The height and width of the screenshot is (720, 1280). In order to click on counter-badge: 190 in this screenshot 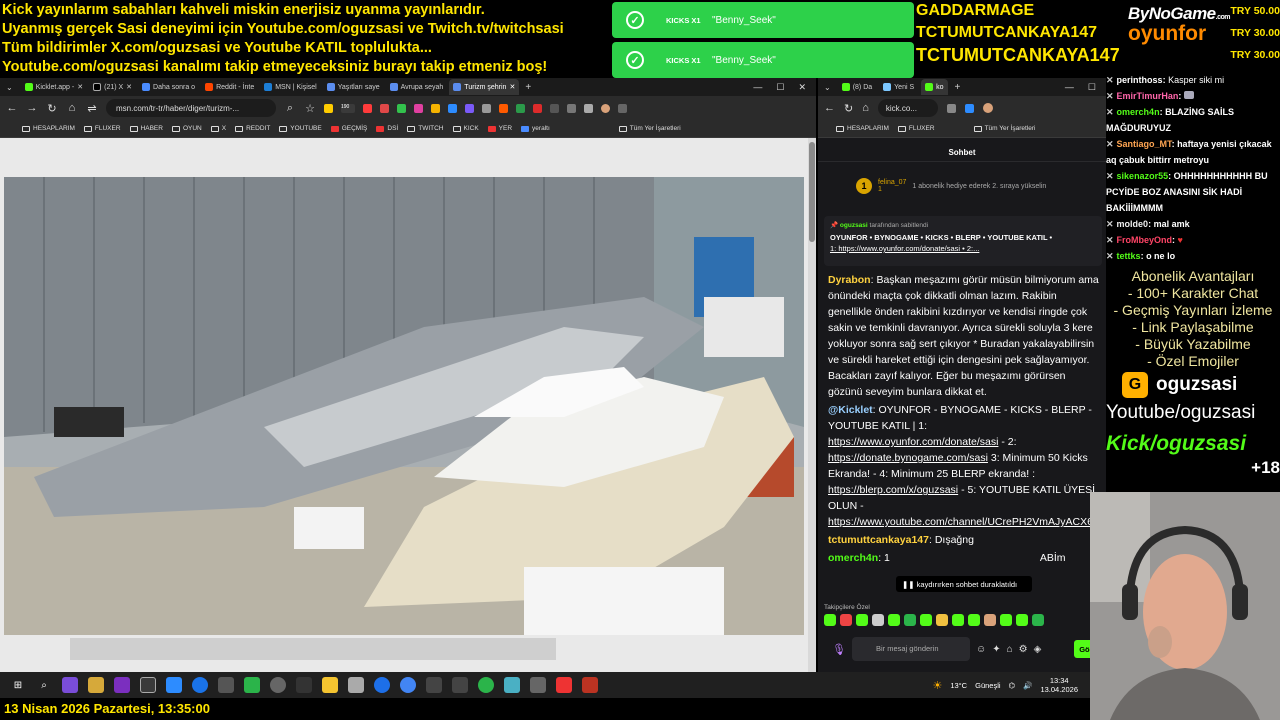, I will do `click(348, 108)`.